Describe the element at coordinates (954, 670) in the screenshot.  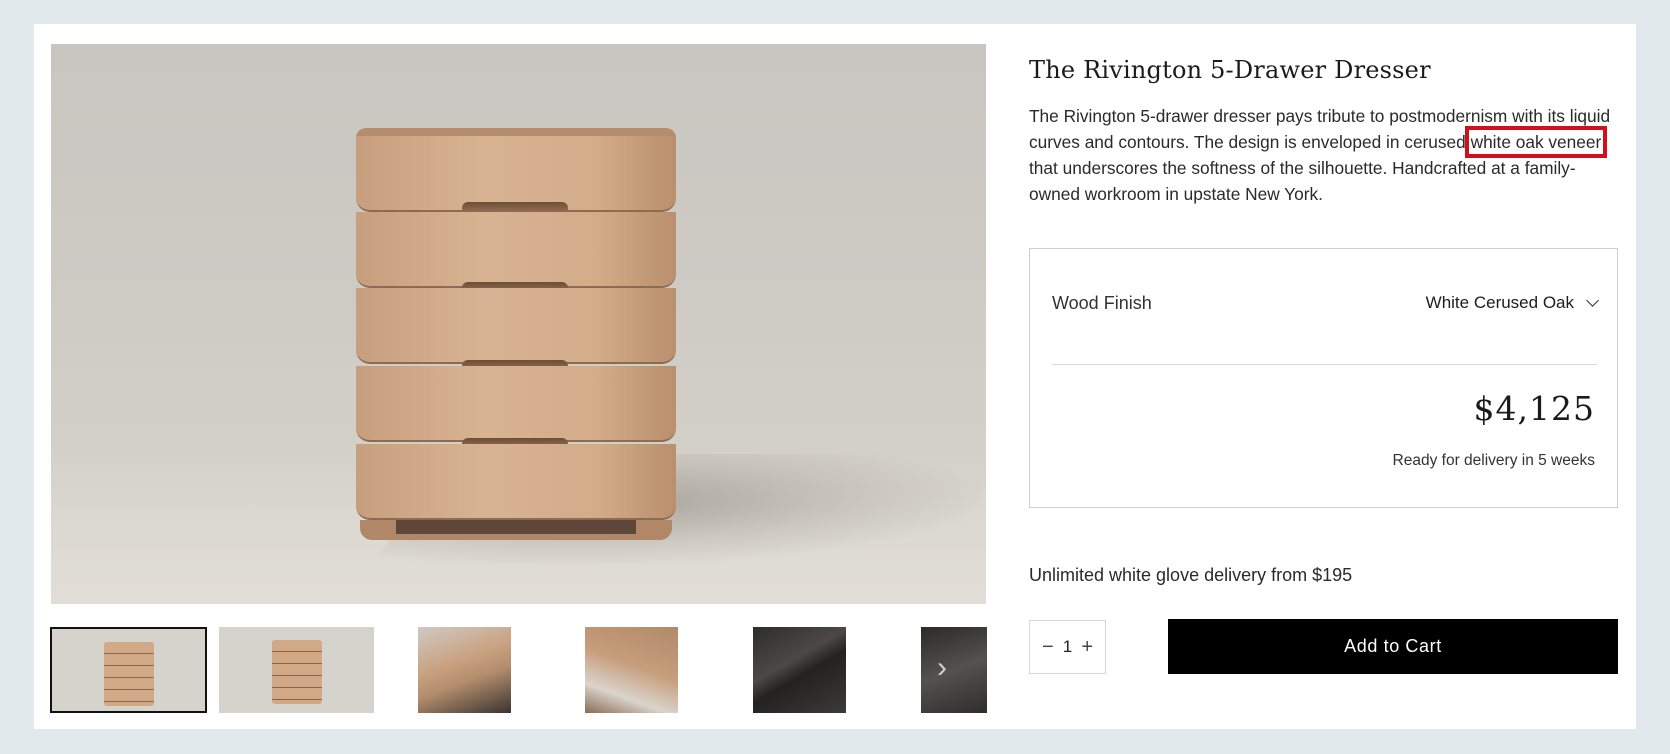
I see `thumbnail-6: ›` at that location.